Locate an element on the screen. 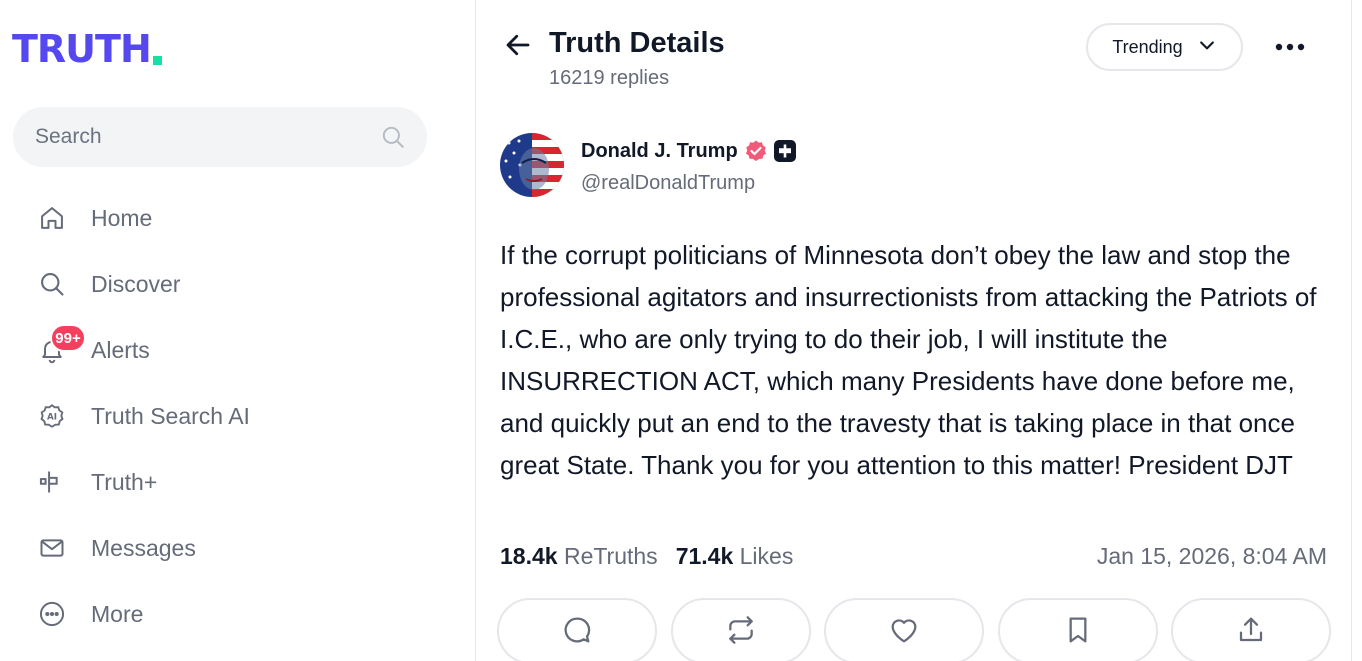 The height and width of the screenshot is (661, 1362). nav-item-truth-plus: Truth+ is located at coordinates (246, 482).